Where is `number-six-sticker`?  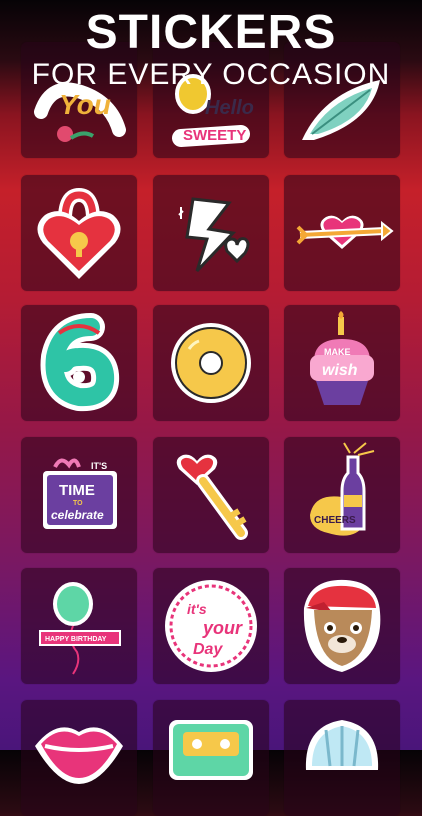
number-six-sticker is located at coordinates (80, 362).